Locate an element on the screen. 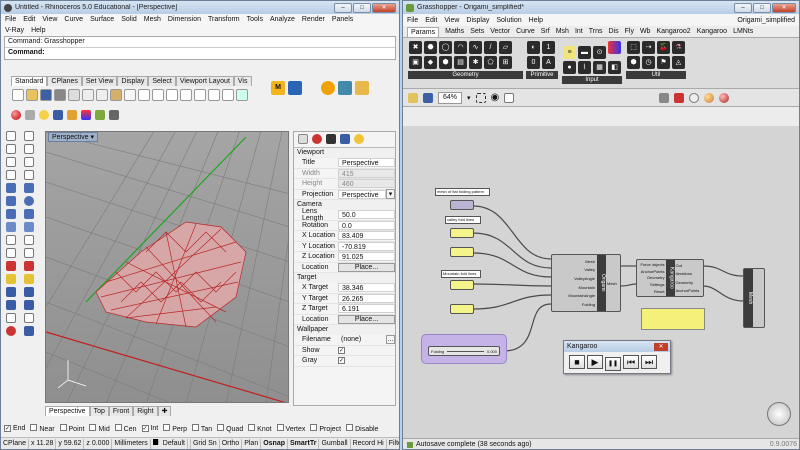 This screenshot has height=450, width=800. gh-minimize-icon: – is located at coordinates (743, 7).